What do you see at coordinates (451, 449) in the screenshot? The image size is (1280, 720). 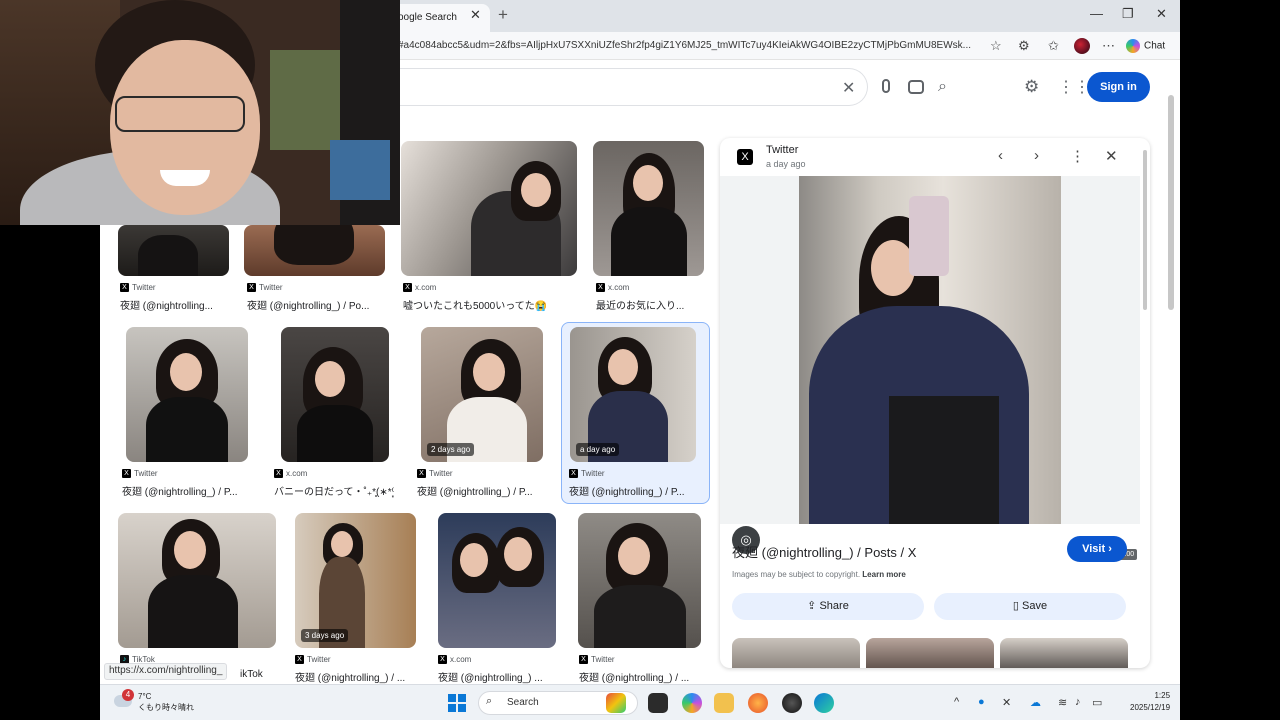 I see `date-badge: 2 days ago` at bounding box center [451, 449].